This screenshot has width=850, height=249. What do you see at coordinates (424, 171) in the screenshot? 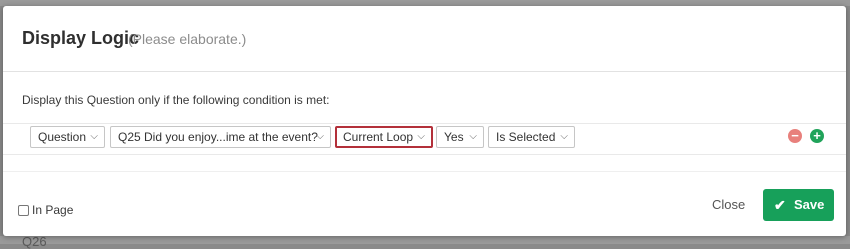
I see `footer-divider` at bounding box center [424, 171].